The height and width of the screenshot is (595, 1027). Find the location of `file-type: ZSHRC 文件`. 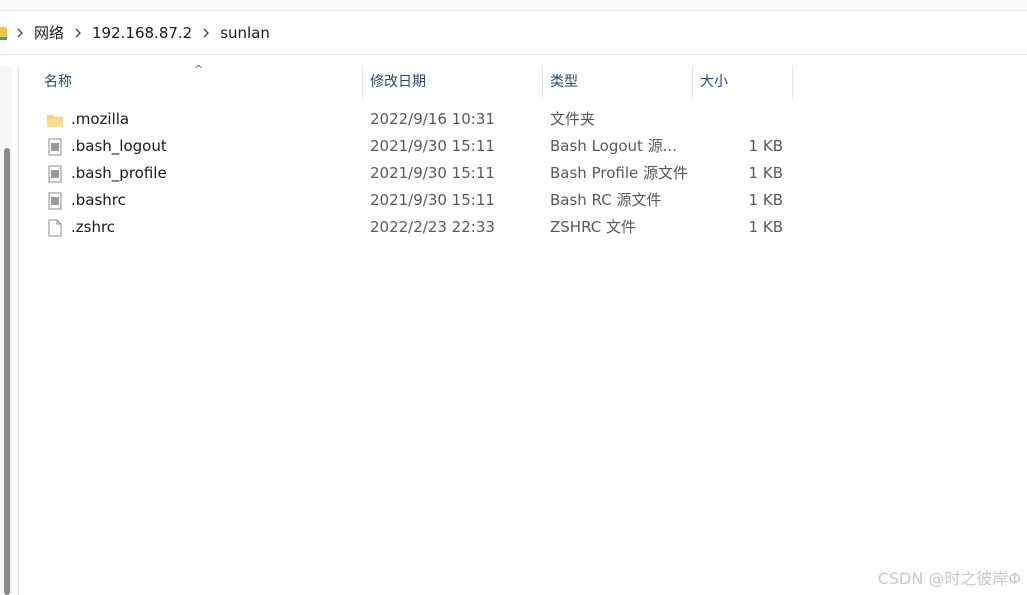

file-type: ZSHRC 文件 is located at coordinates (593, 227).